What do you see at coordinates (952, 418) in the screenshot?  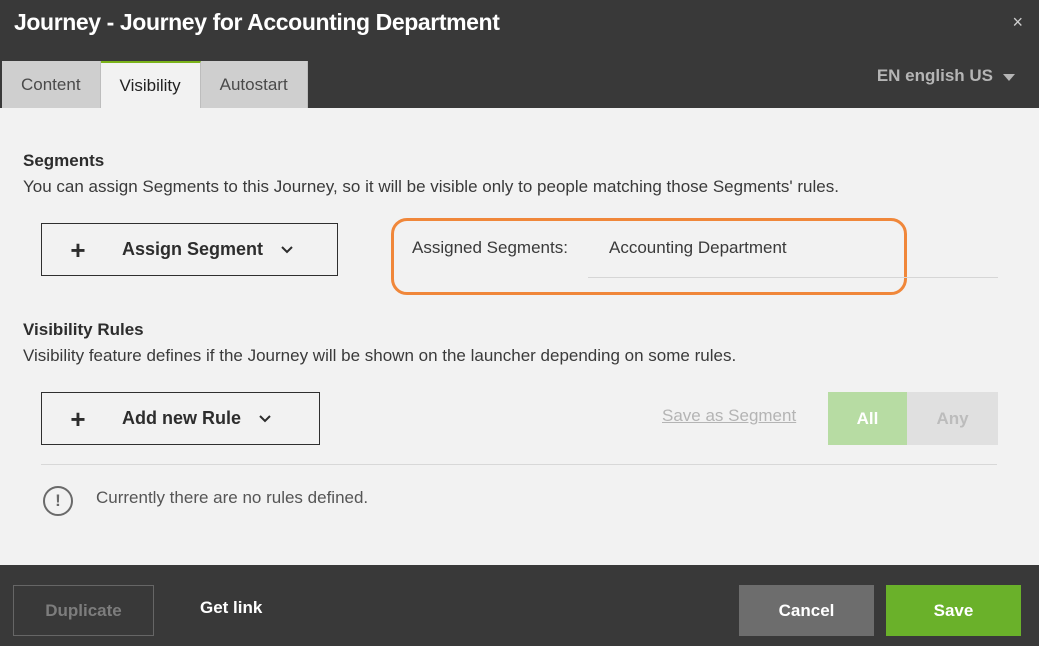 I see `match-any-toggle: Any` at bounding box center [952, 418].